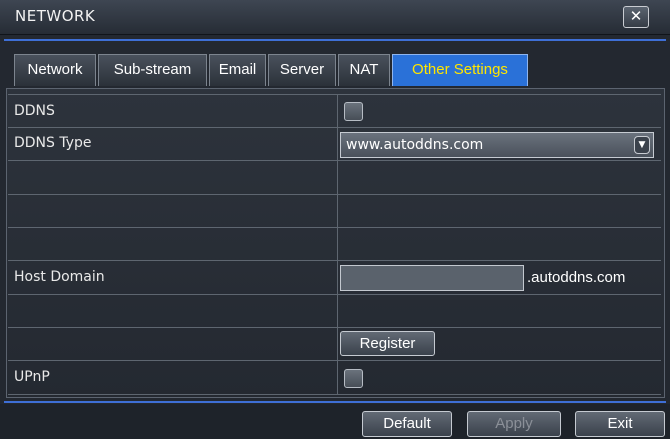 This screenshot has height=439, width=670. I want to click on footer-separator, so click(335, 402).